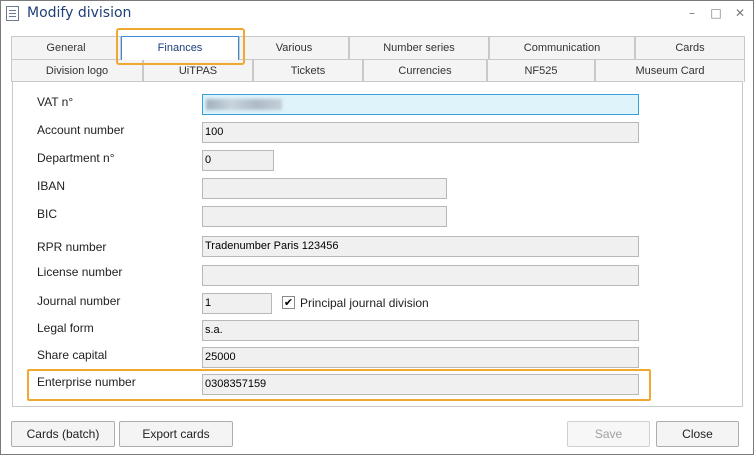 The width and height of the screenshot is (754, 455). Describe the element at coordinates (86, 382) in the screenshot. I see `enterprise-number-label: Enterprise number` at that location.